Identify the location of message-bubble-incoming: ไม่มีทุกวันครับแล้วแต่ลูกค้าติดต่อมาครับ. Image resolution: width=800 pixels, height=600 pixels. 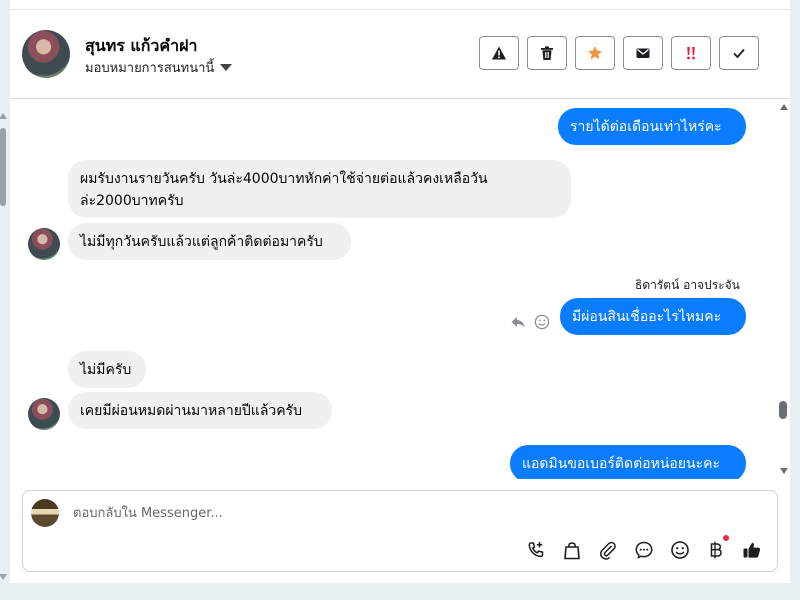
(209, 241).